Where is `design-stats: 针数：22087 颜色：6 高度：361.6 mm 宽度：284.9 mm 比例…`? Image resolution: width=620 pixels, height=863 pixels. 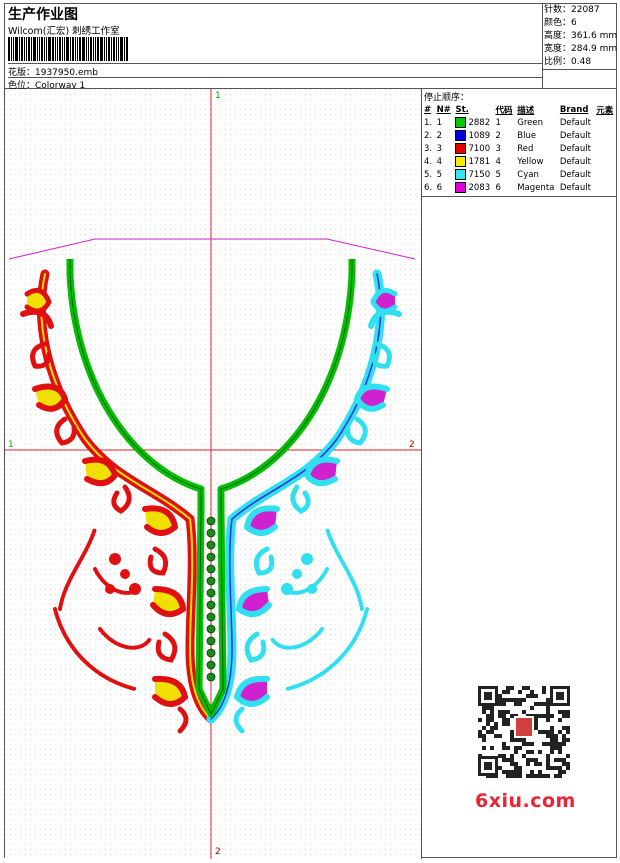 design-stats: 针数：22087 颜色：6 高度：361.6 mm 宽度：284.9 mm 比例… is located at coordinates (580, 46).